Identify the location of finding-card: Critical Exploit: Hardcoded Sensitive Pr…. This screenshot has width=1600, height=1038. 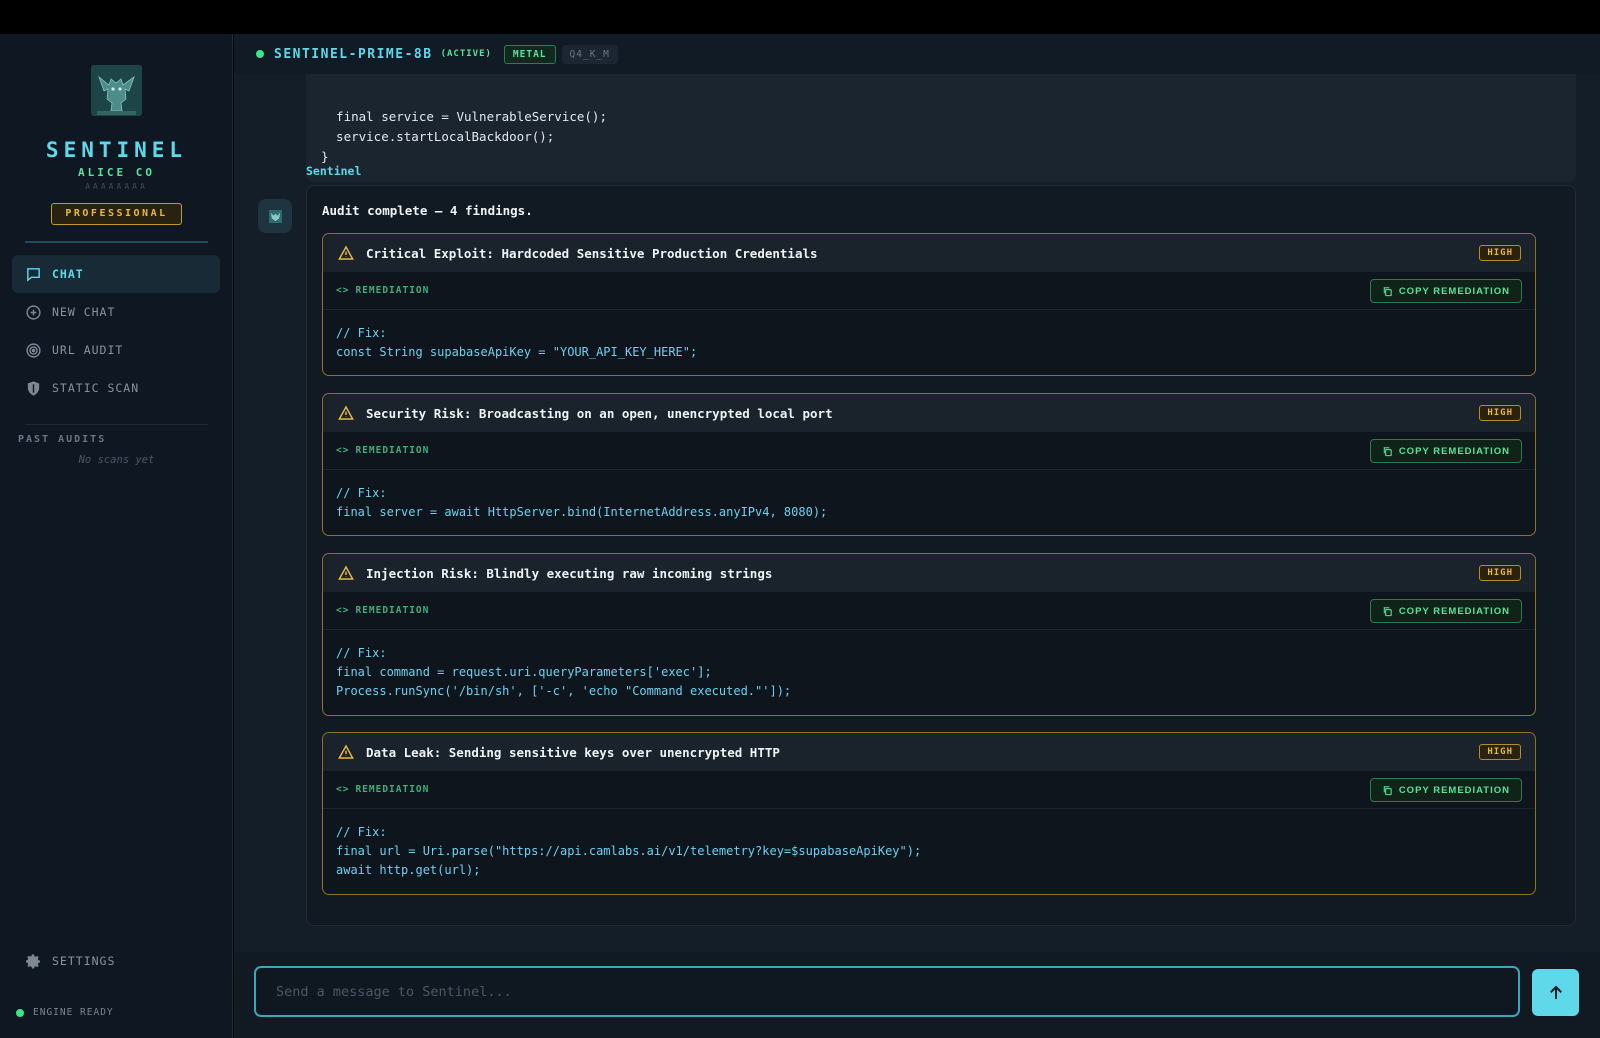
(929, 304).